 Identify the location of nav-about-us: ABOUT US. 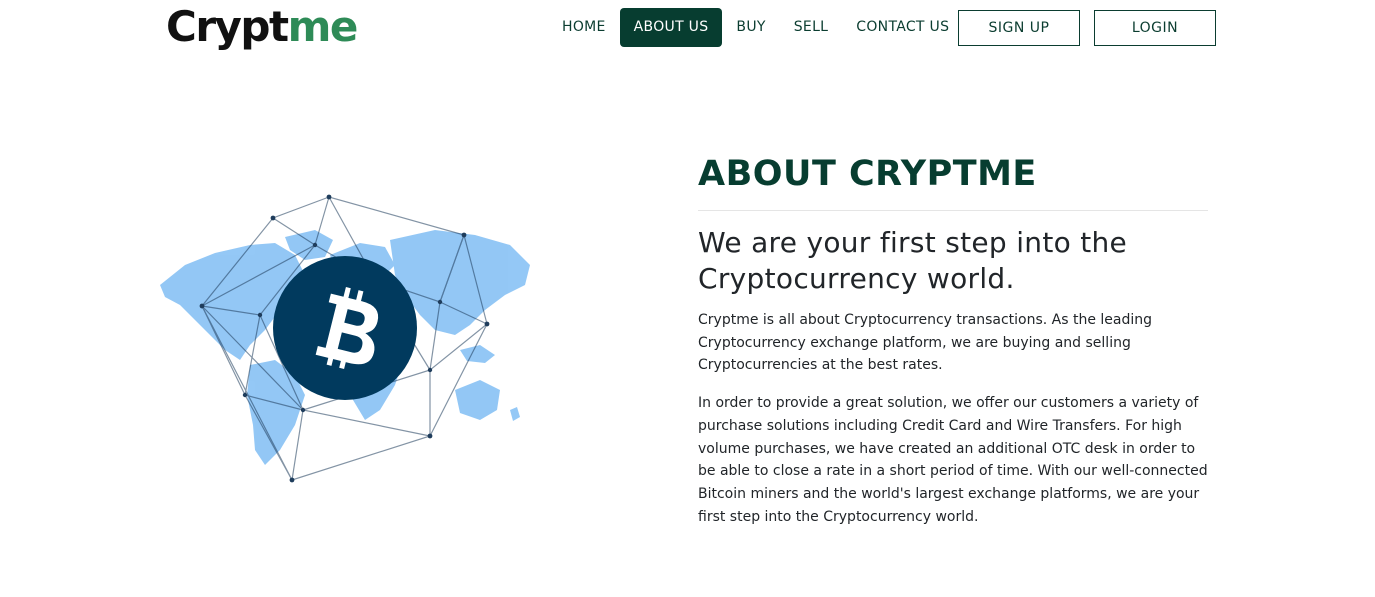
(671, 27).